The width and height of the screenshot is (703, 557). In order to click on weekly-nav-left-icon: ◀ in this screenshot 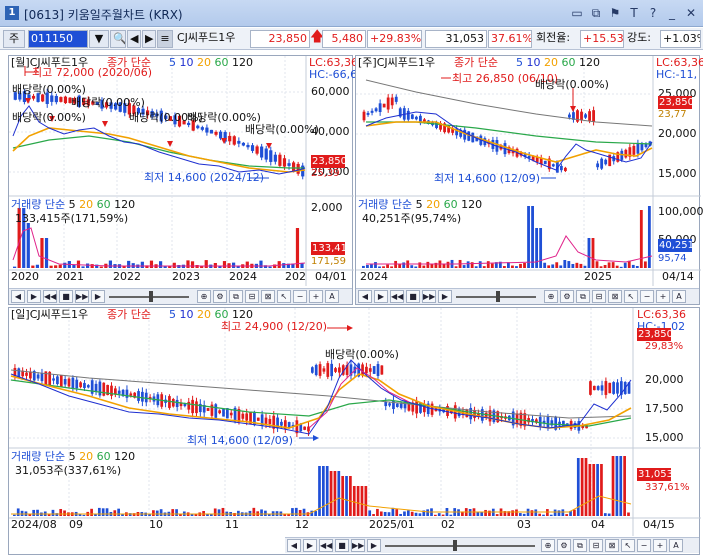, I will do `click(365, 296)`.